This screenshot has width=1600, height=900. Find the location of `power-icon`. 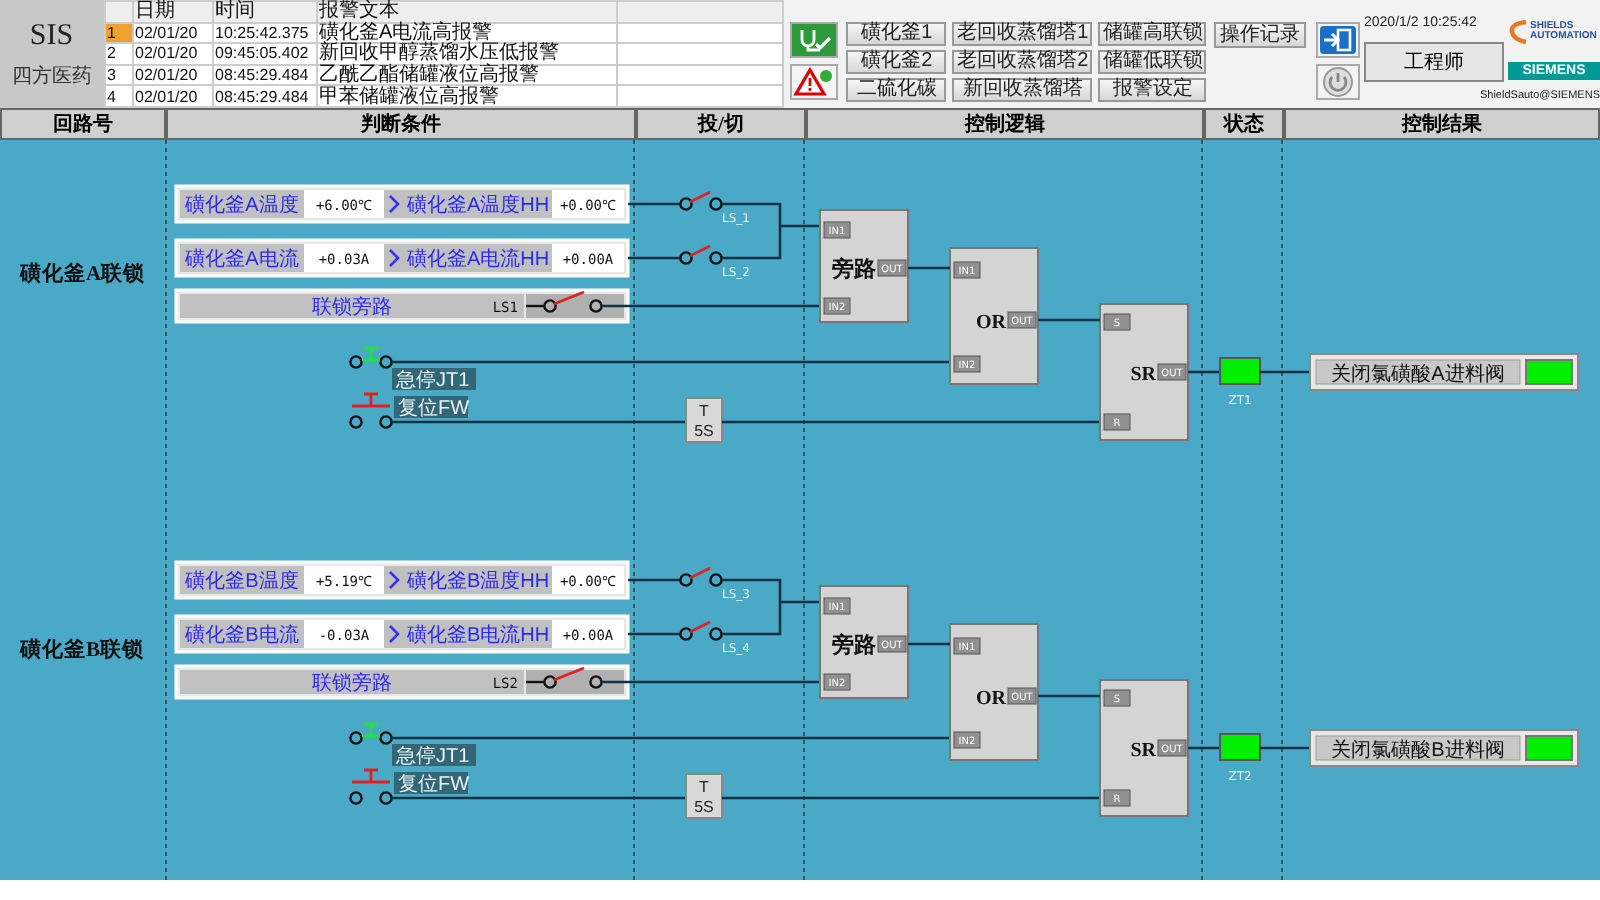

power-icon is located at coordinates (1338, 82).